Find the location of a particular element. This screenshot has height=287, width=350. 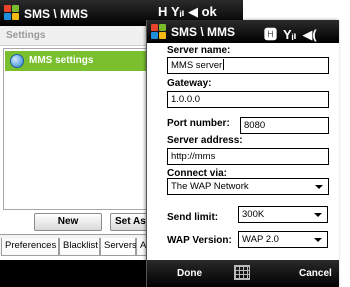

globe-icon is located at coordinates (17, 61).